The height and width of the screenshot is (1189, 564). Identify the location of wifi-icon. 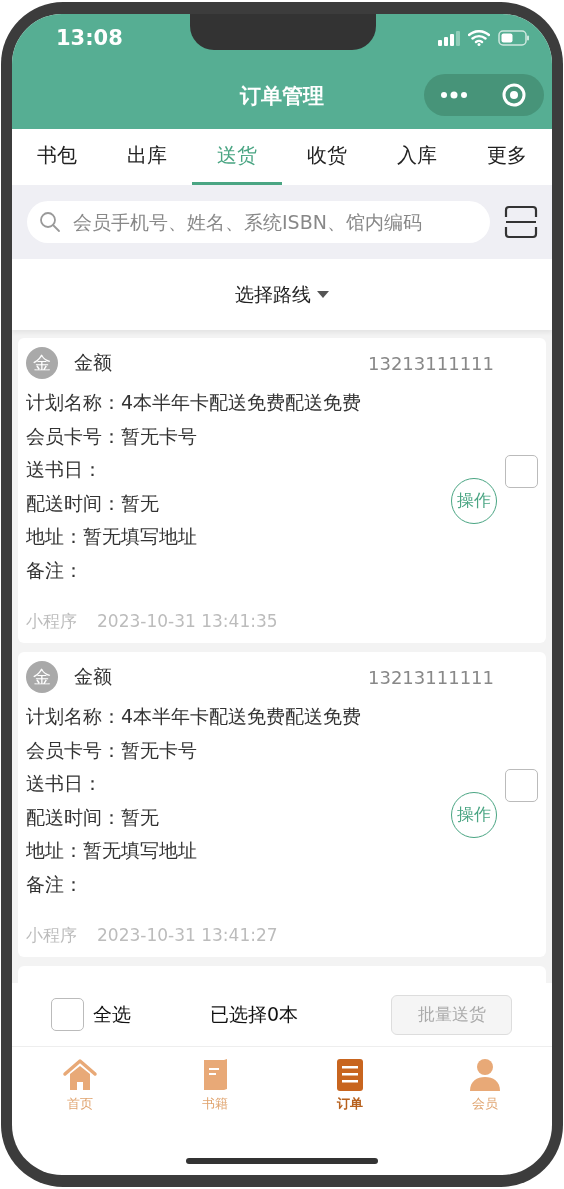
(479, 38).